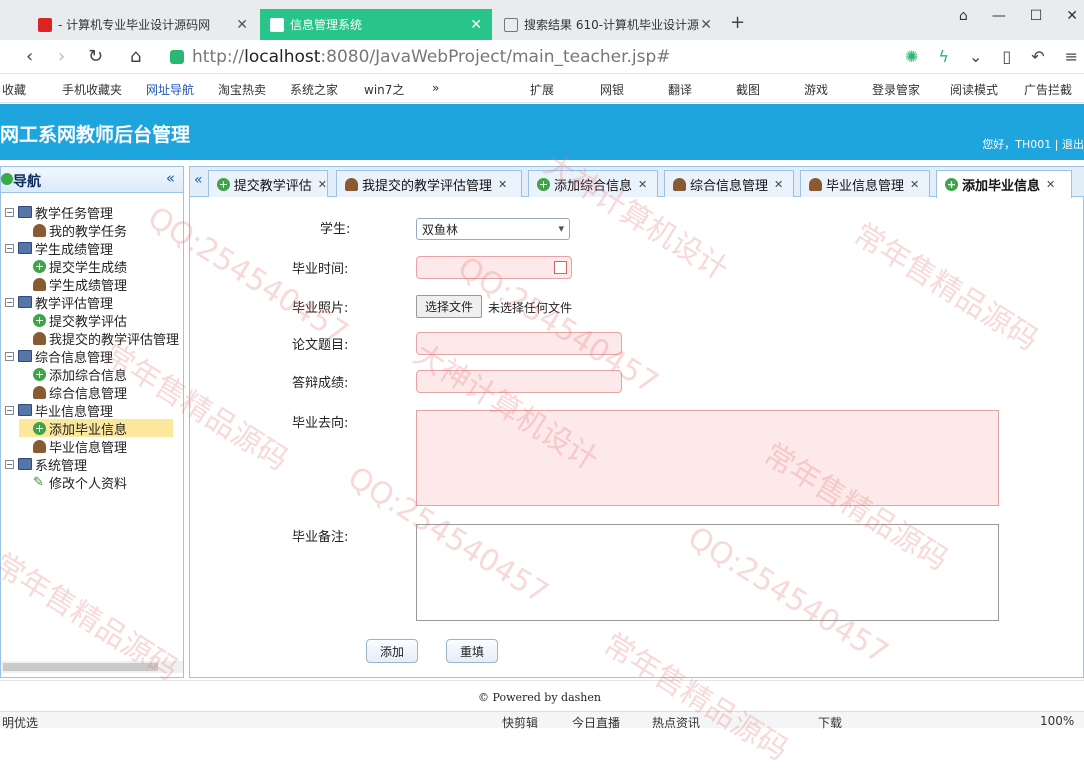 The image size is (1084, 769). Describe the element at coordinates (593, 183) in the screenshot. I see `tab-add-general-info: + 添加综合信息 ✕` at that location.